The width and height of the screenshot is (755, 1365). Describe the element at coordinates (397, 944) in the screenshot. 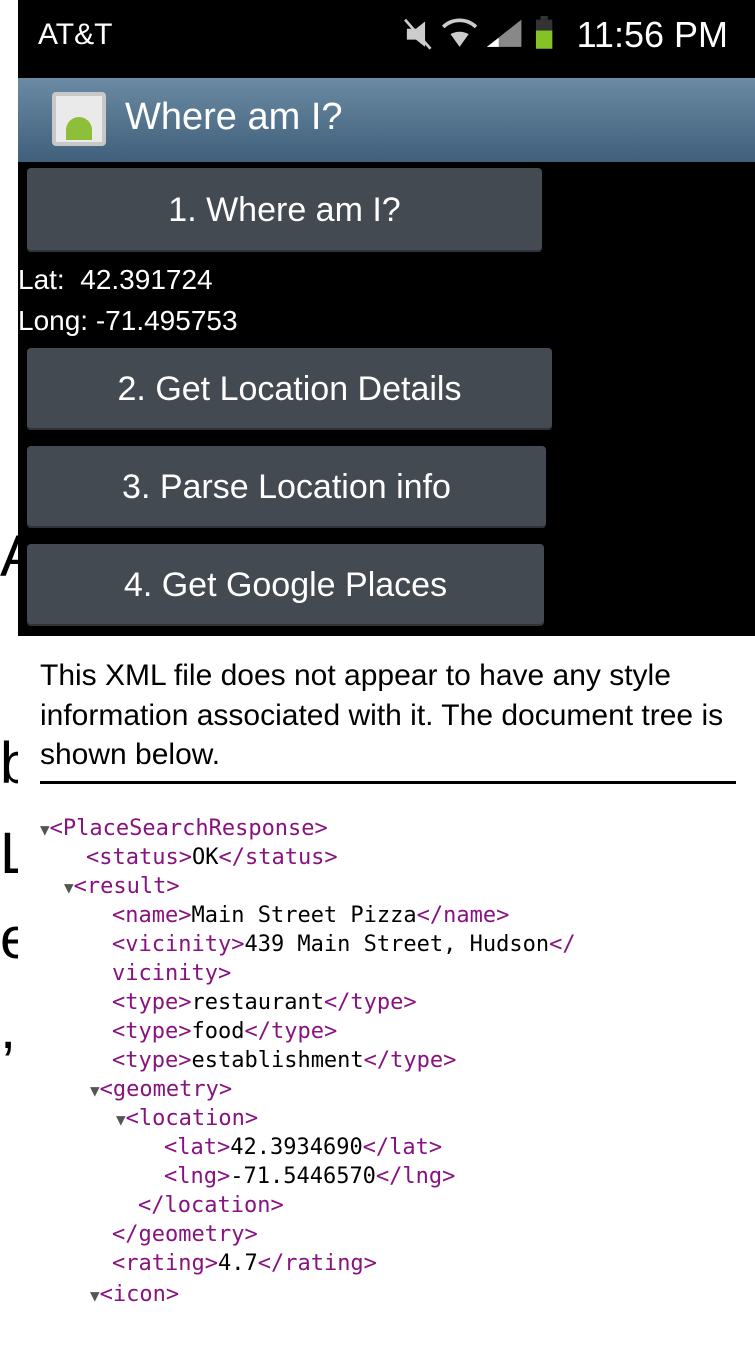

I see `xml-value: 439 Main Street, Hudson` at that location.